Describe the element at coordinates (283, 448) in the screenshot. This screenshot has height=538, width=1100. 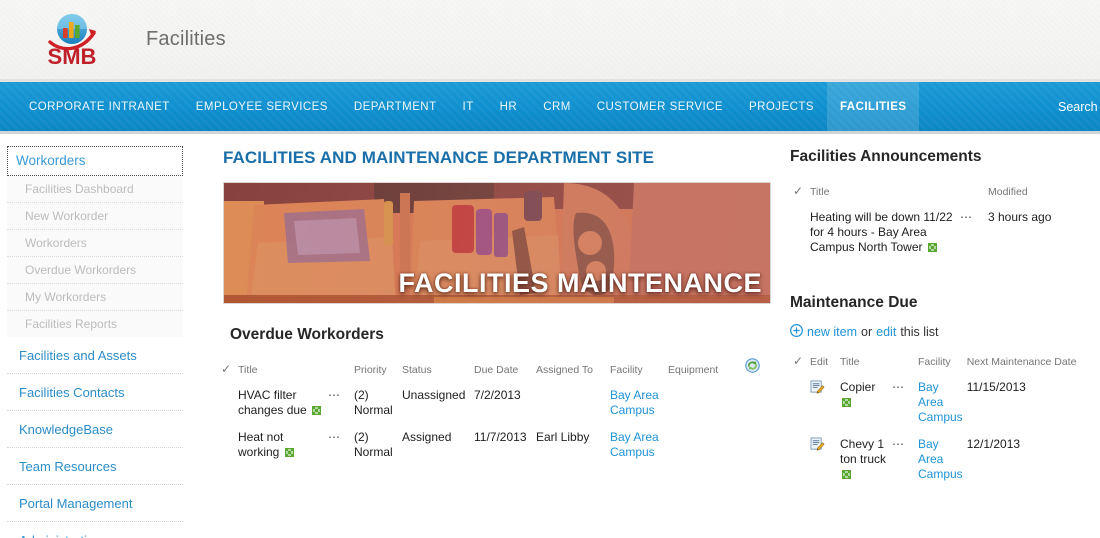
I see `cell-title: Heat not working` at that location.